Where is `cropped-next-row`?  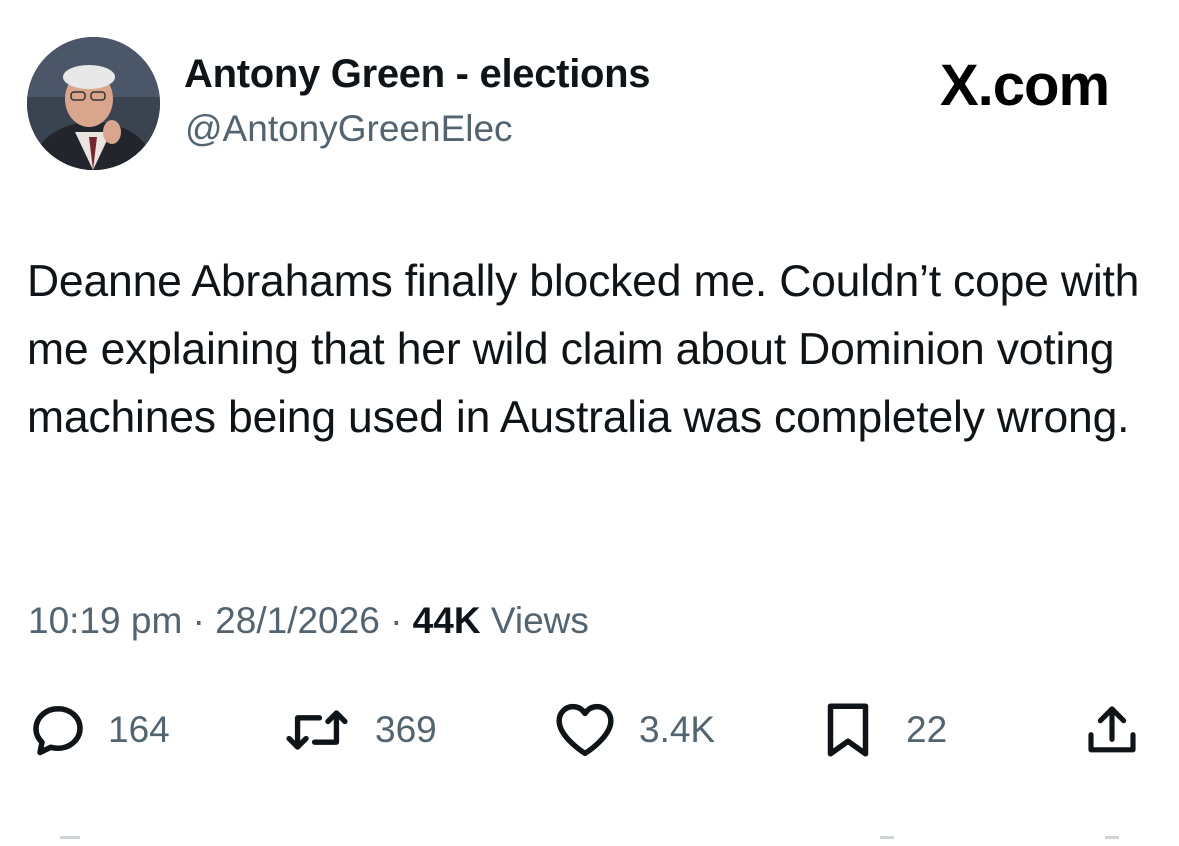
cropped-next-row is located at coordinates (589, 833).